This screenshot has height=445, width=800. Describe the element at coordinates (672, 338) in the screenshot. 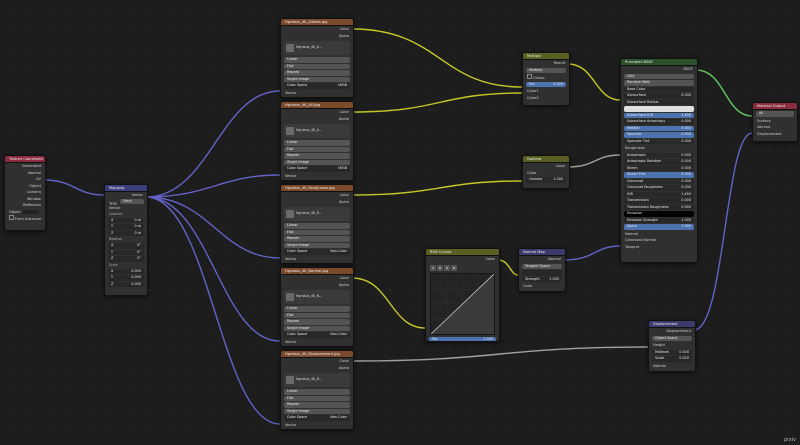

I see `space-dropdown: Object Space` at that location.